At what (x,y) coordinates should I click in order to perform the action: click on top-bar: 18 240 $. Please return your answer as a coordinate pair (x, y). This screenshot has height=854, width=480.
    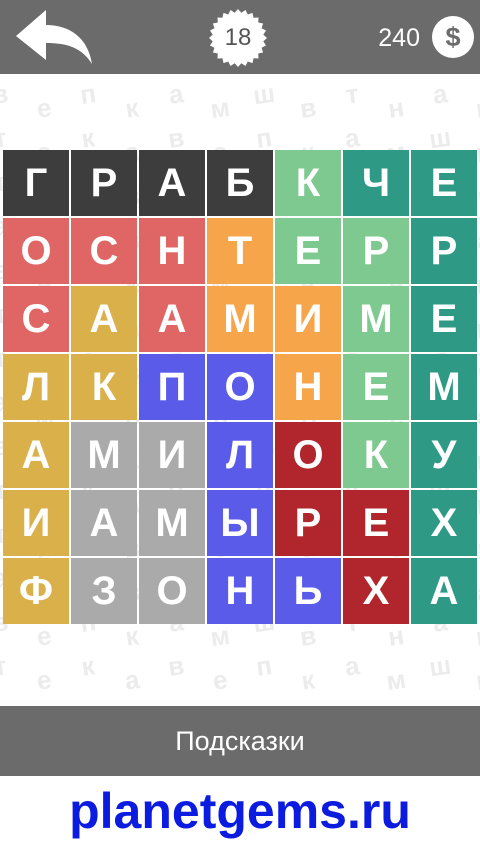
    Looking at the image, I should click on (240, 37).